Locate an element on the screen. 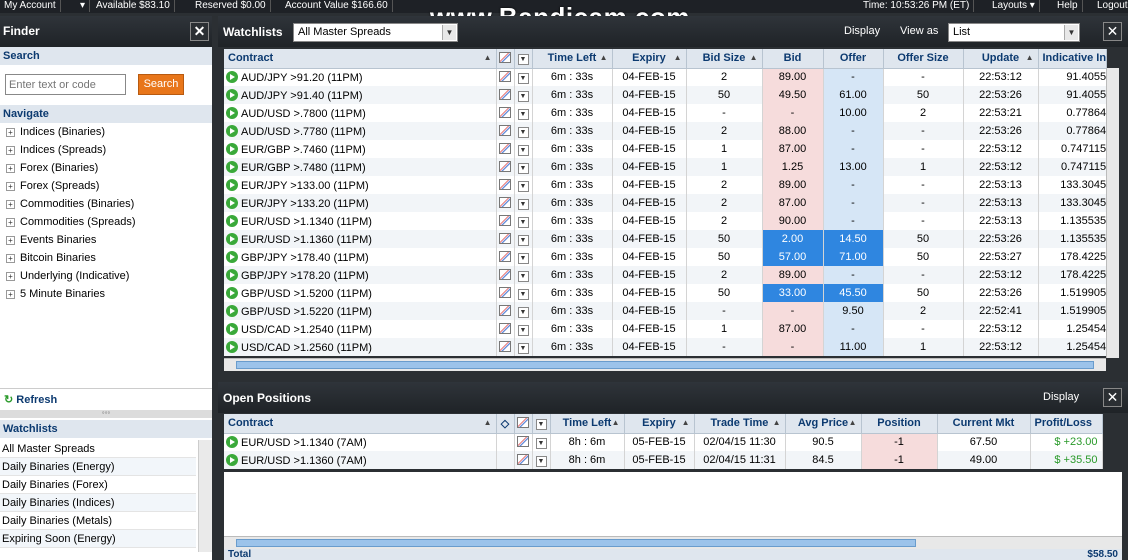 The height and width of the screenshot is (560, 1128). bid-cell: 90.00 is located at coordinates (793, 221).